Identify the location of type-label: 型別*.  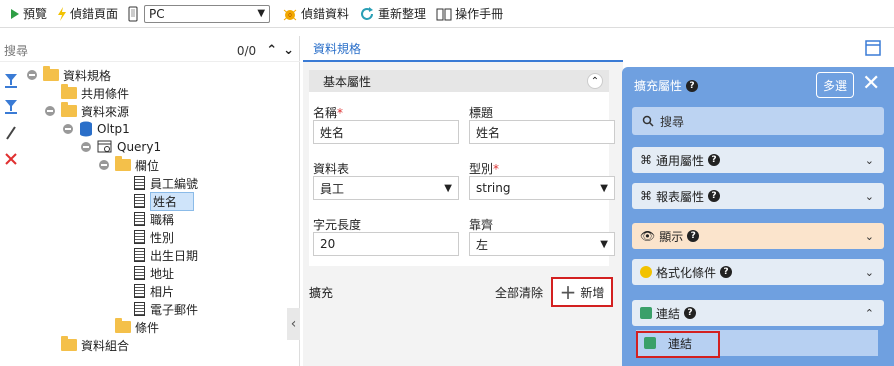
(484, 169).